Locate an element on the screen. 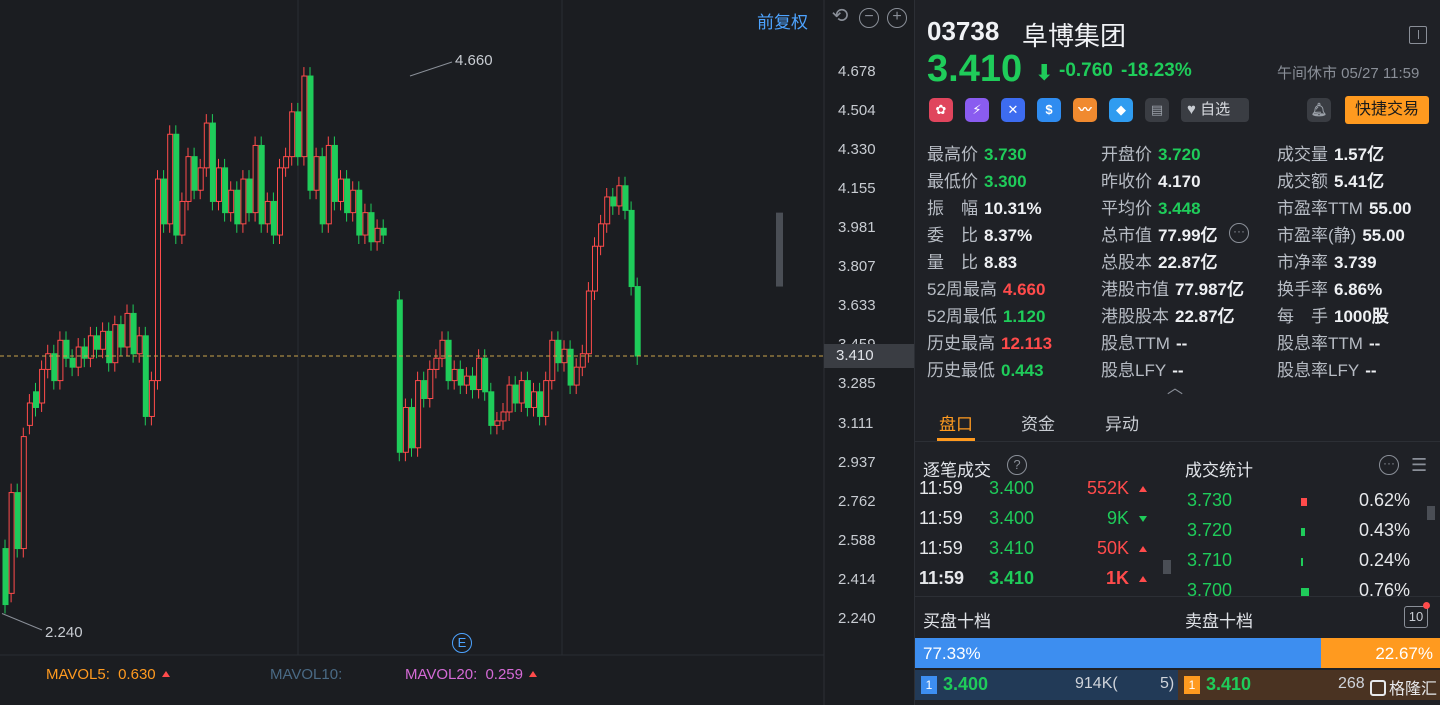  quote-cell: 换手率 6.86% is located at coordinates (1329, 287).